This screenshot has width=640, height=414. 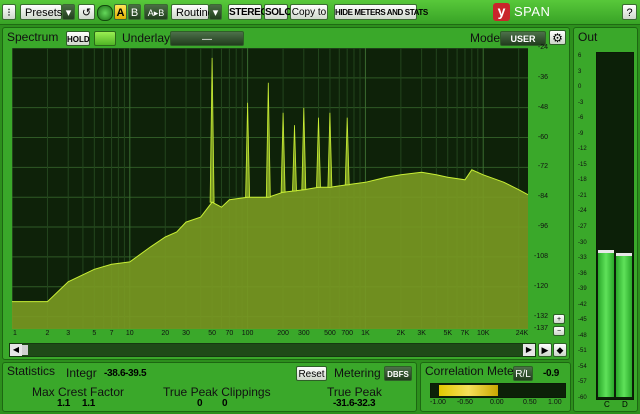 What do you see at coordinates (248, 12) in the screenshot?
I see `stereo-button: STEREO` at bounding box center [248, 12].